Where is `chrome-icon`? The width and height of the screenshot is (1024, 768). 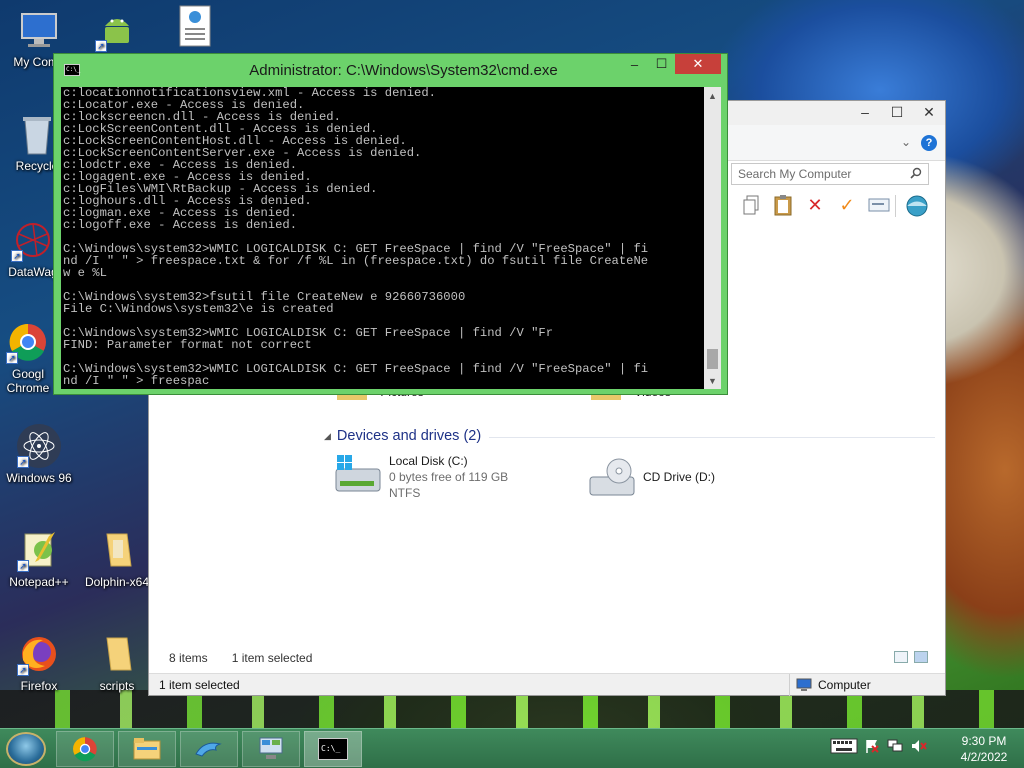
chrome-icon is located at coordinates (85, 749).